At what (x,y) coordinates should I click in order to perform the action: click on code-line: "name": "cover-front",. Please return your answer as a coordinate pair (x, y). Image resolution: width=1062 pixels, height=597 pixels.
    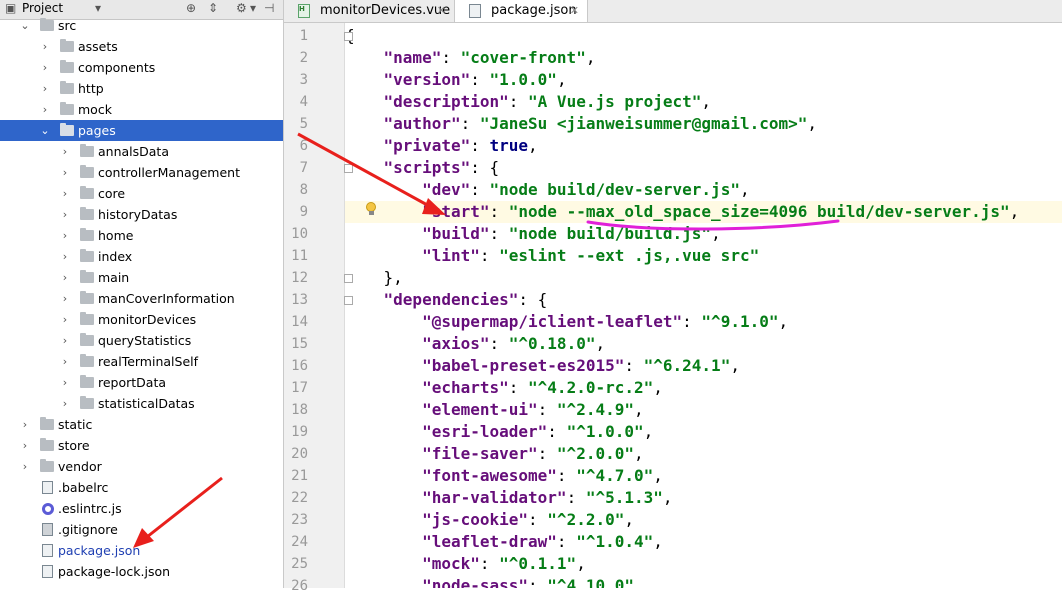
    Looking at the image, I should click on (703, 58).